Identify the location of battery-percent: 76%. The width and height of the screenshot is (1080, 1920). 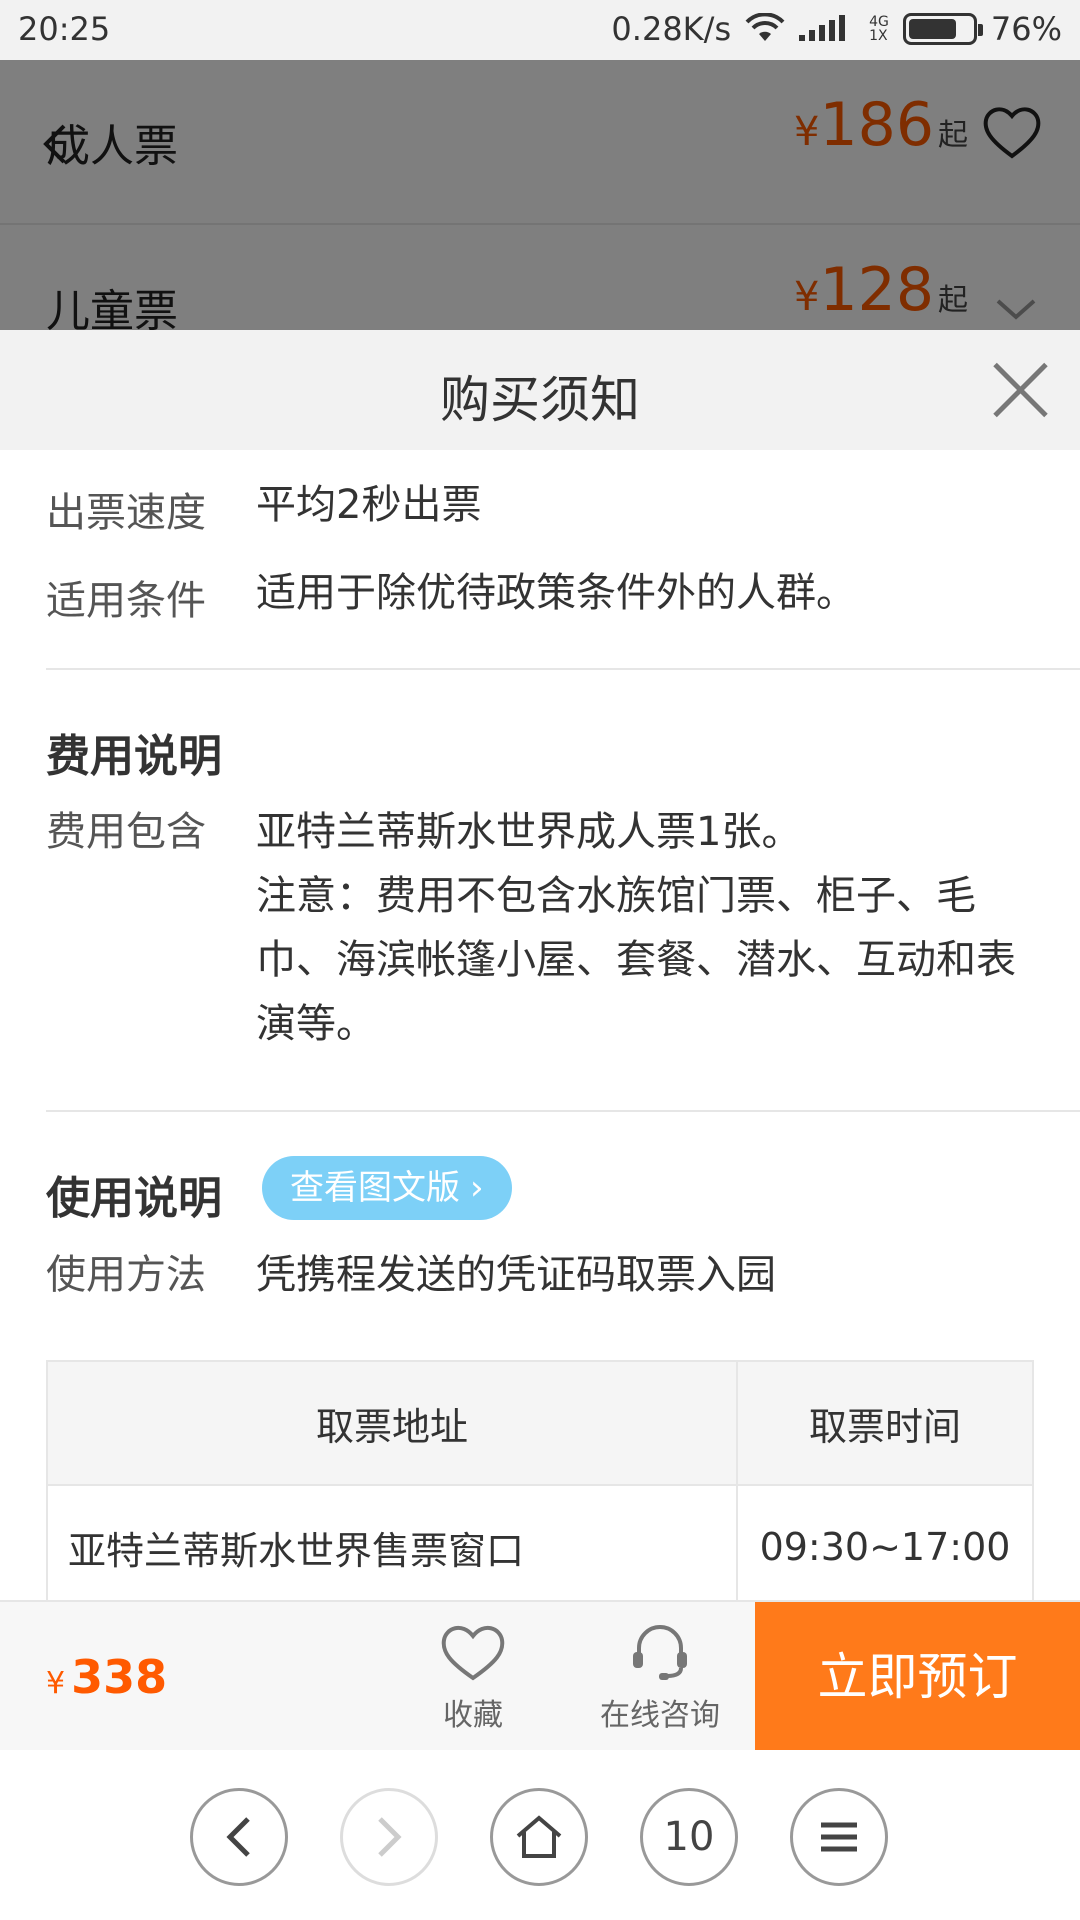
(1026, 29).